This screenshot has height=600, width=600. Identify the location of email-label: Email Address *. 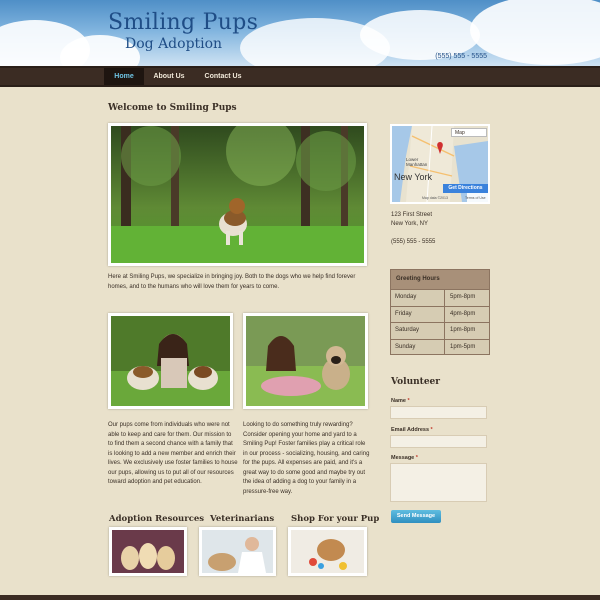
(412, 430).